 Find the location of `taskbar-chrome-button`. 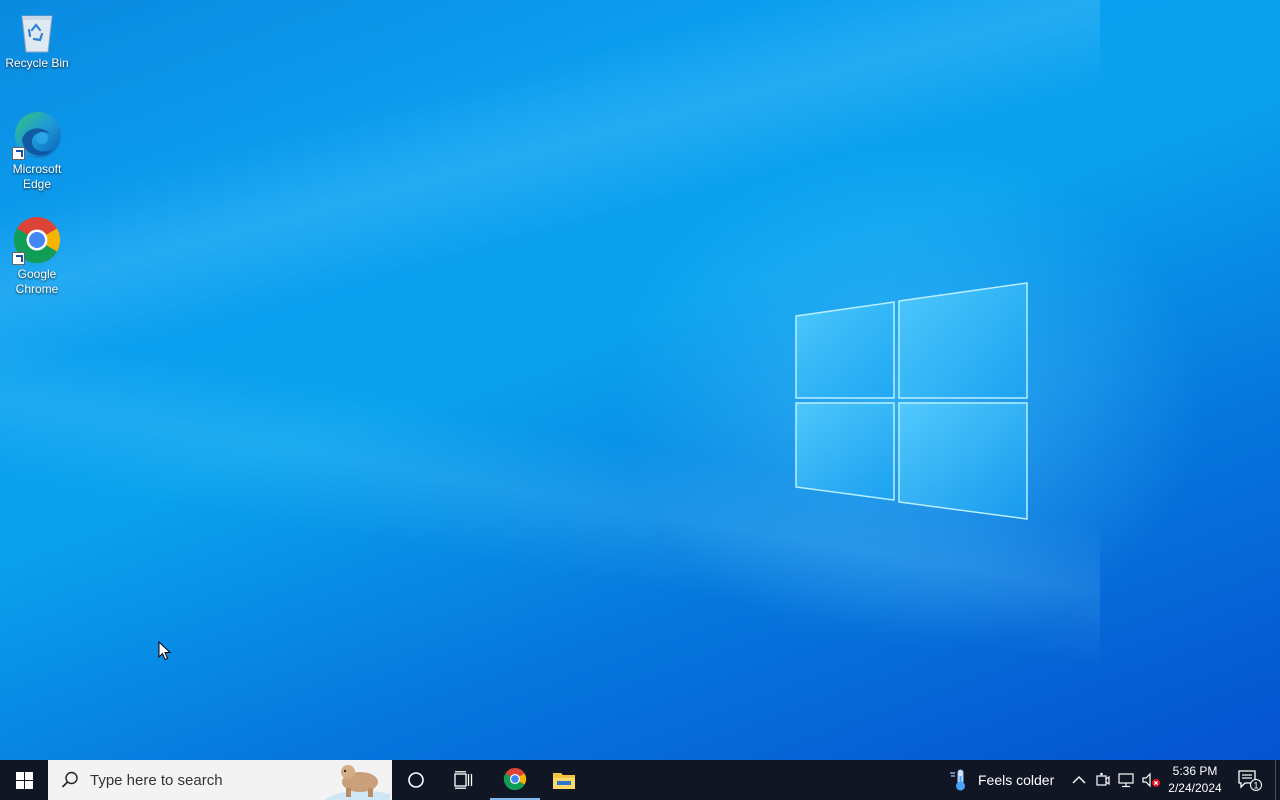

taskbar-chrome-button is located at coordinates (515, 780).